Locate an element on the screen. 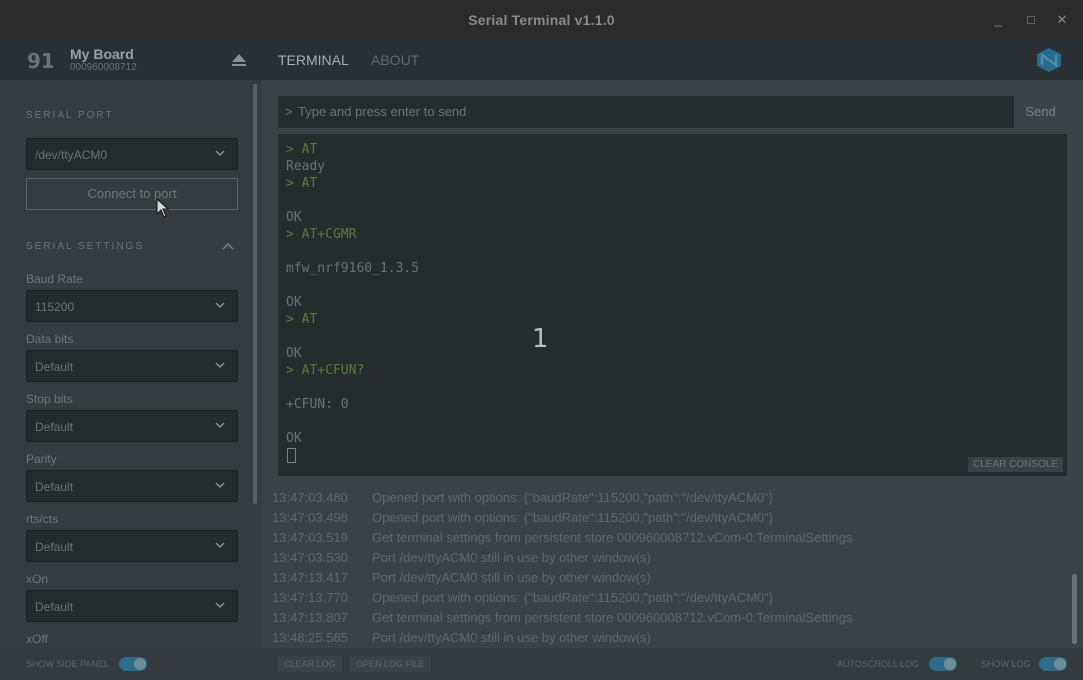  data-bits-select: Default is located at coordinates (132, 366).